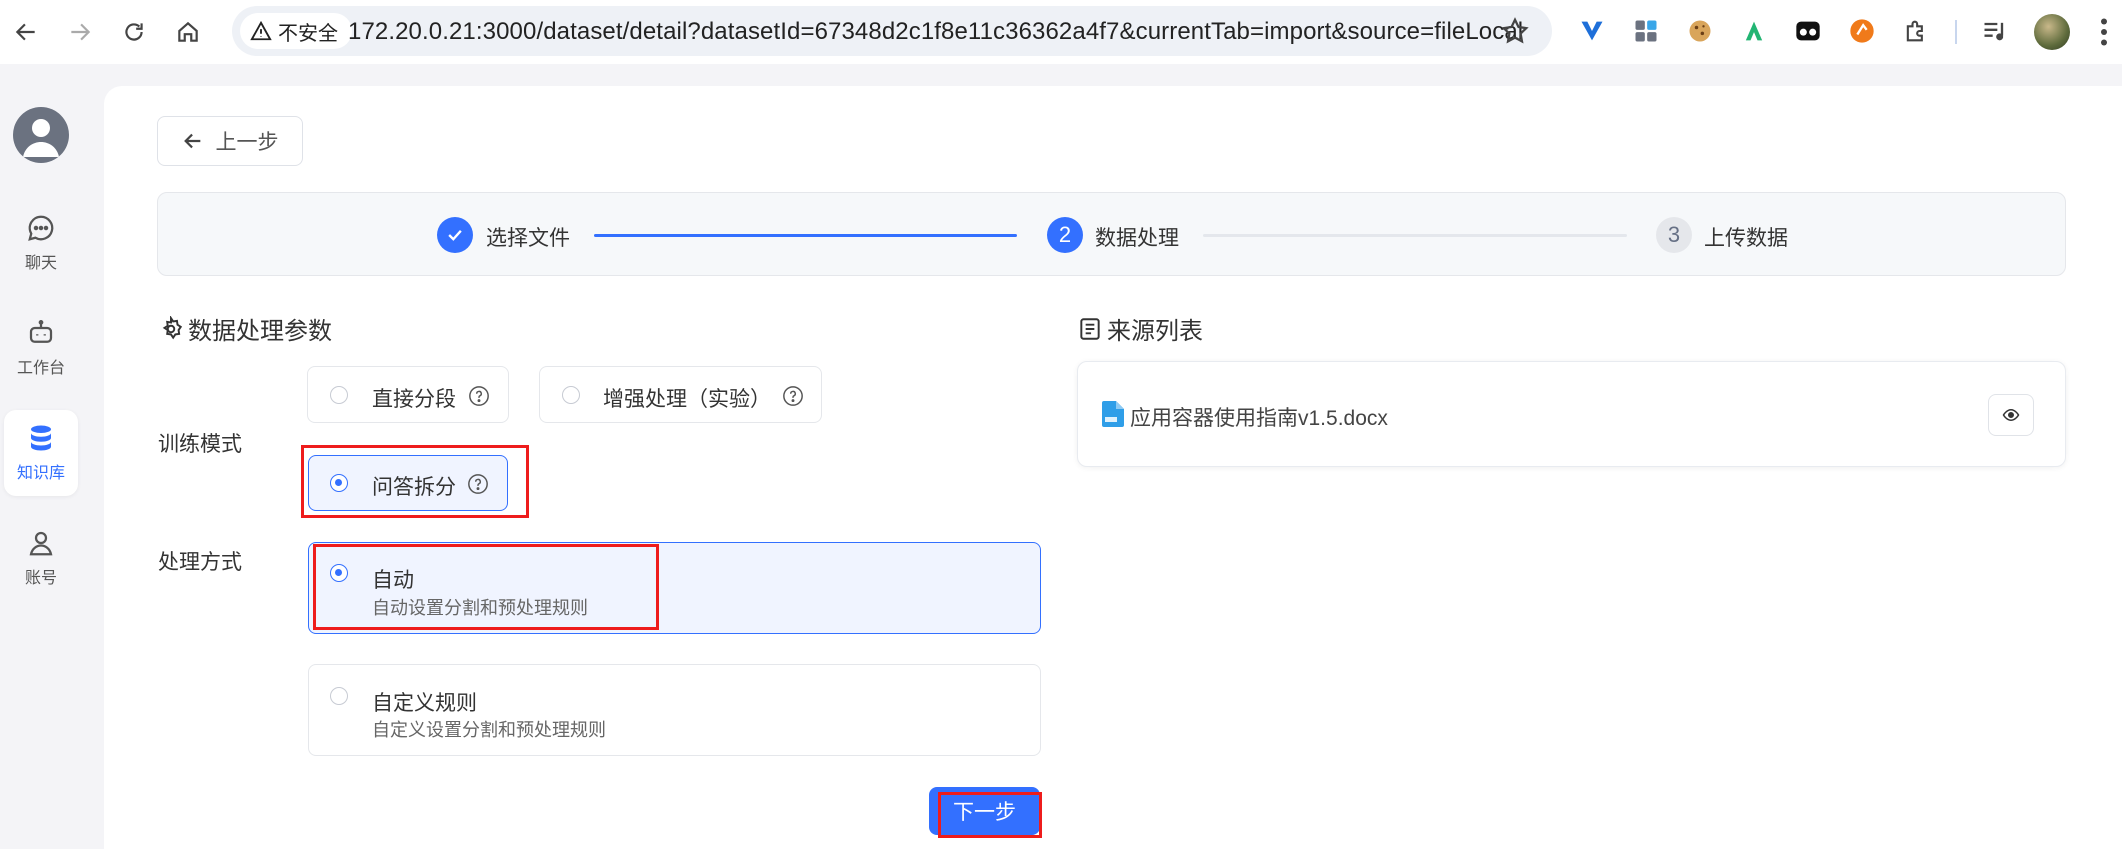  What do you see at coordinates (40, 263) in the screenshot?
I see `sidebar-item-label: 聊天` at bounding box center [40, 263].